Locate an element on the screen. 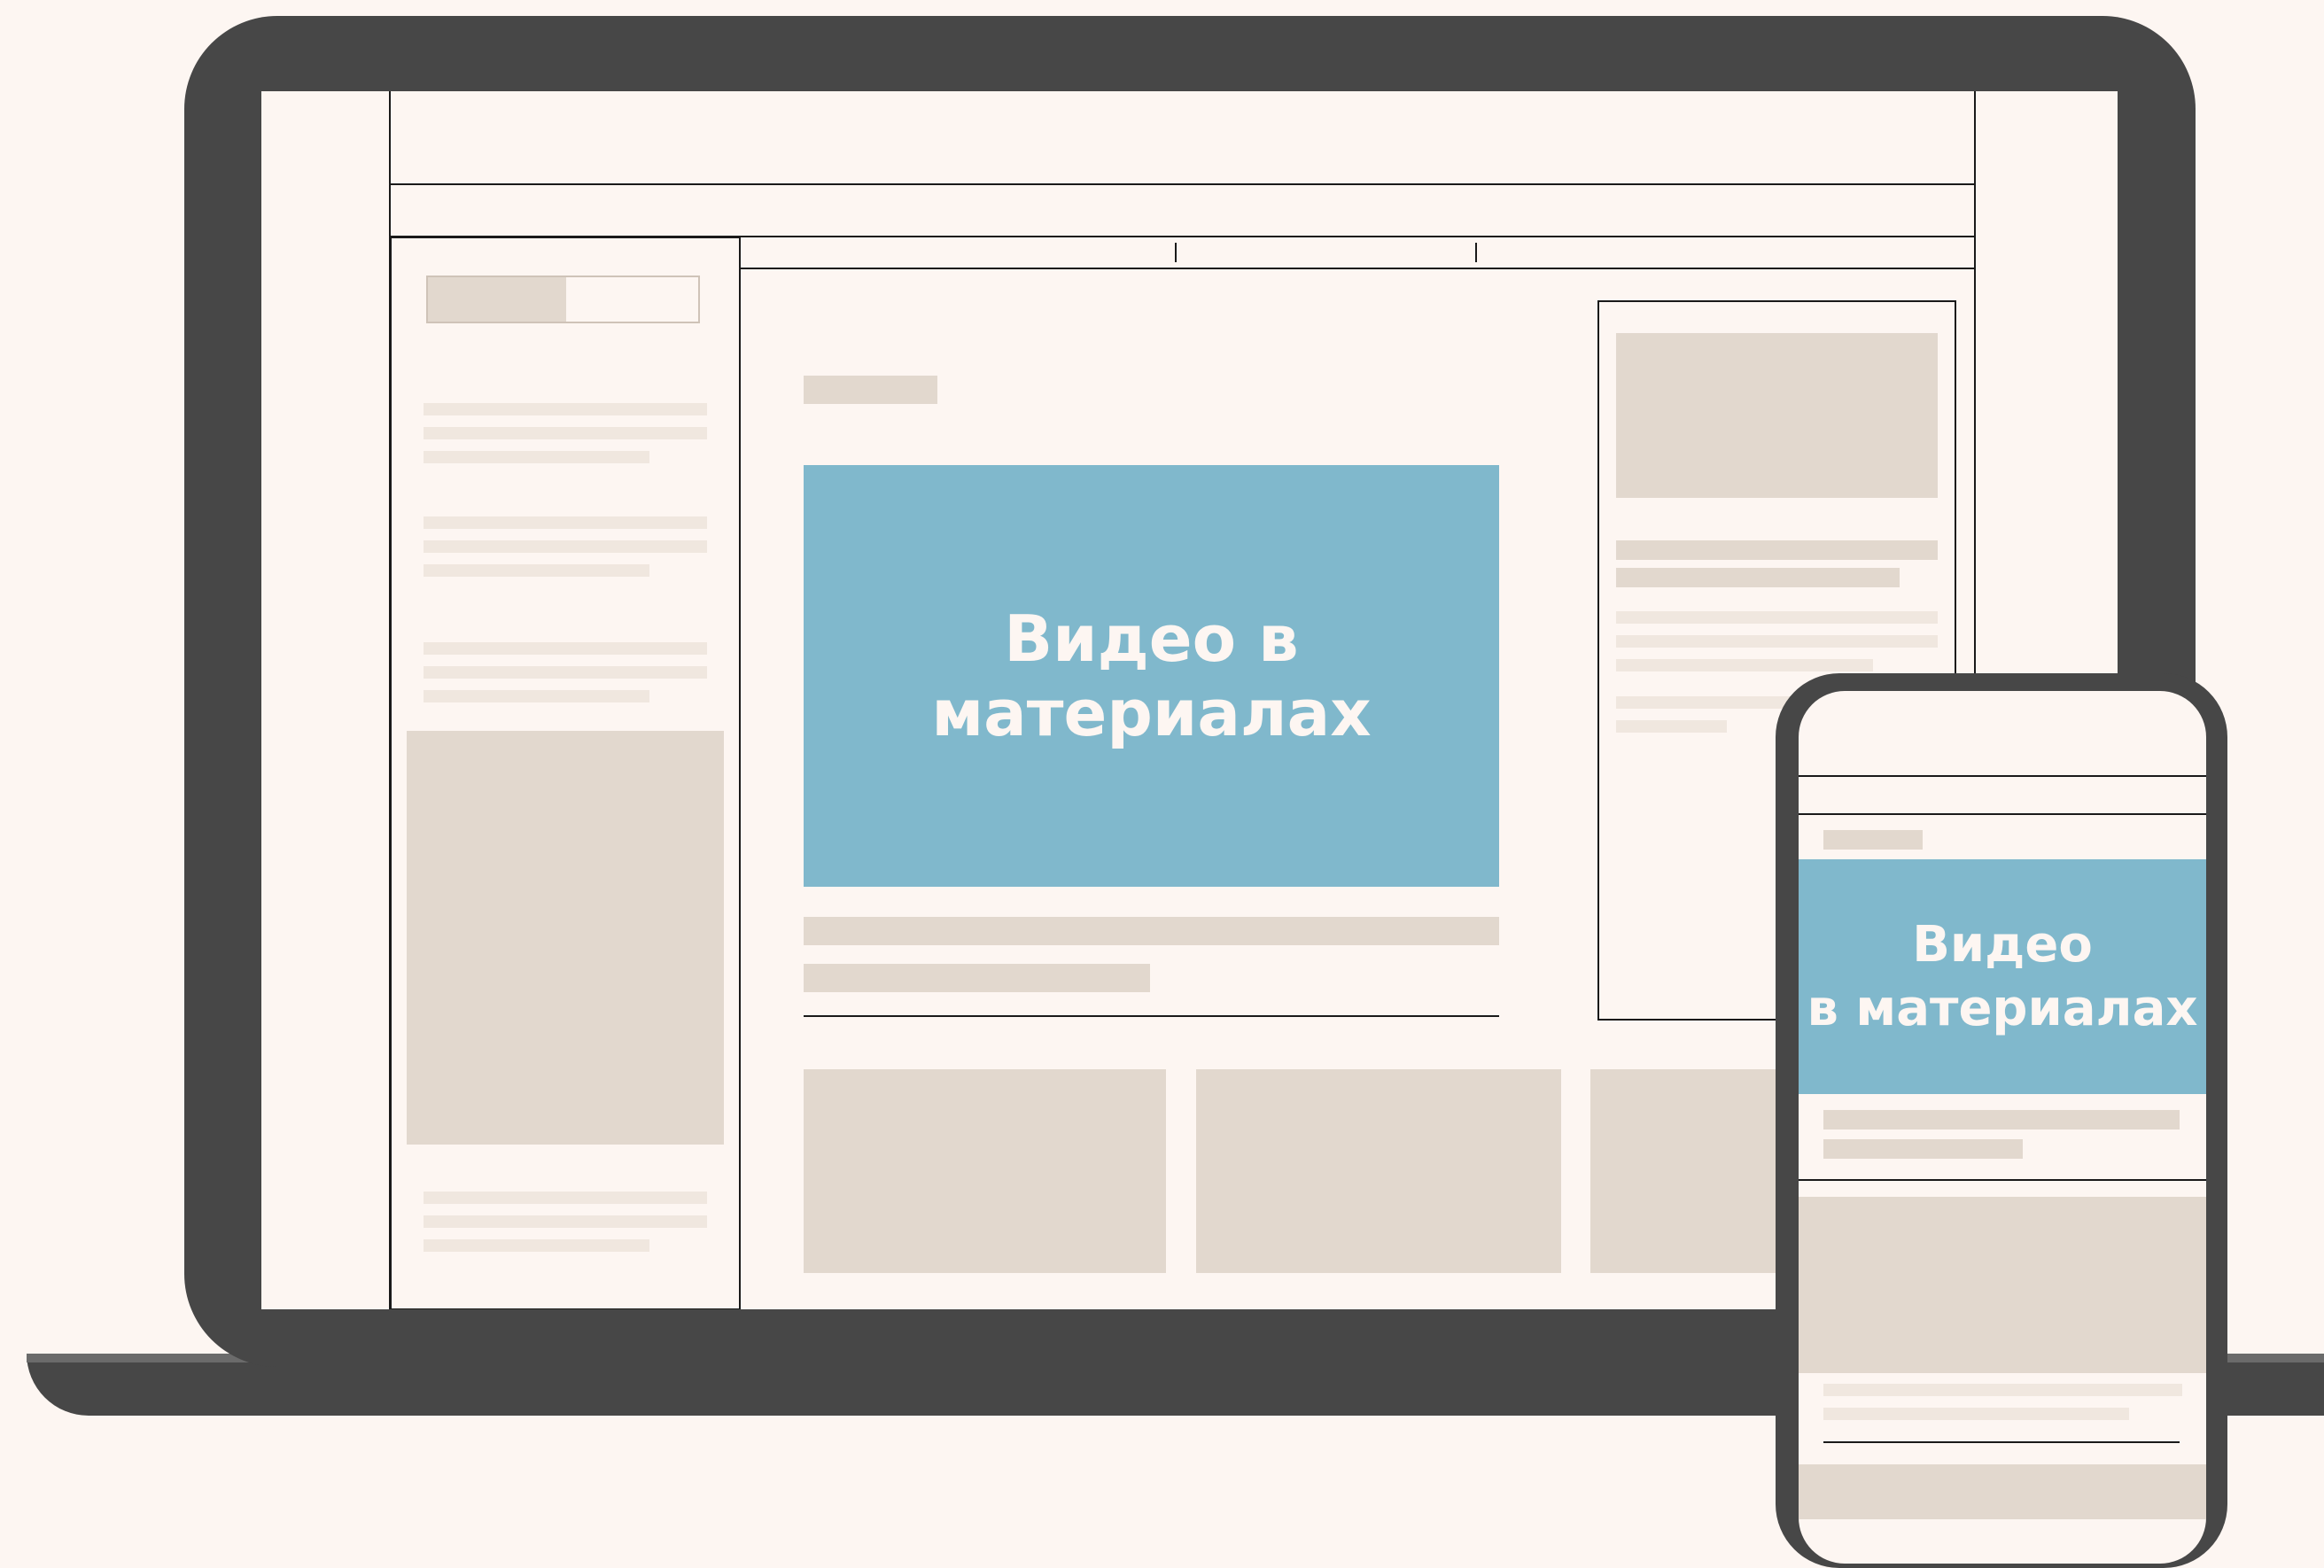 This screenshot has height=1568, width=2324. phone-screen: Видео в материалах is located at coordinates (2002, 1127).